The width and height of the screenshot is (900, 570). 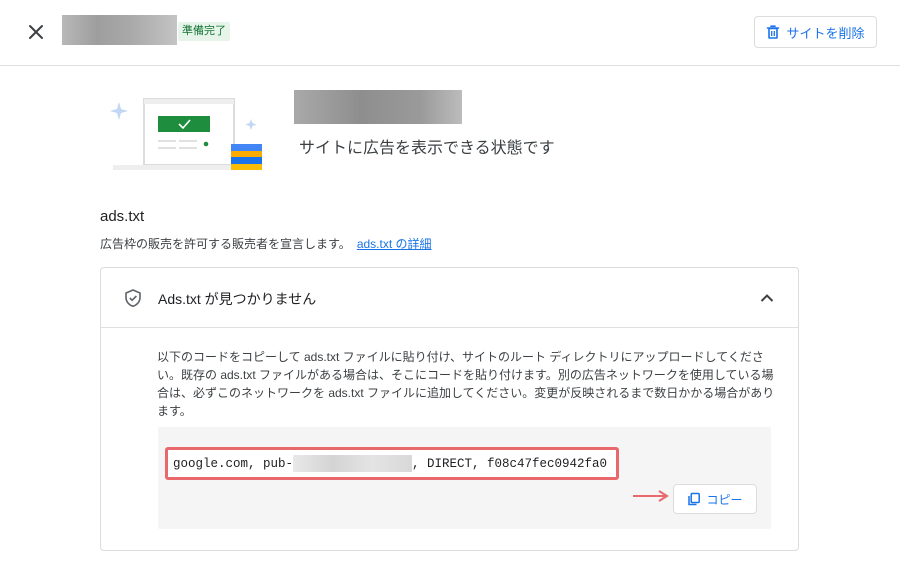 What do you see at coordinates (450, 33) in the screenshot?
I see `top-bar: 準備完了 サイトを削除` at bounding box center [450, 33].